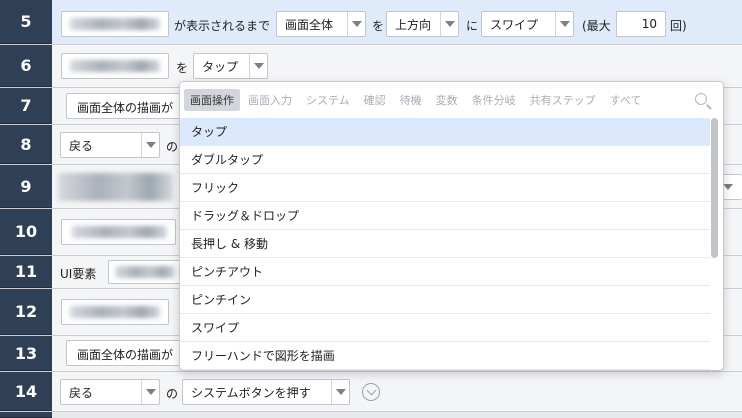 The width and height of the screenshot is (742, 418). I want to click on particle-ni: に, so click(472, 26).